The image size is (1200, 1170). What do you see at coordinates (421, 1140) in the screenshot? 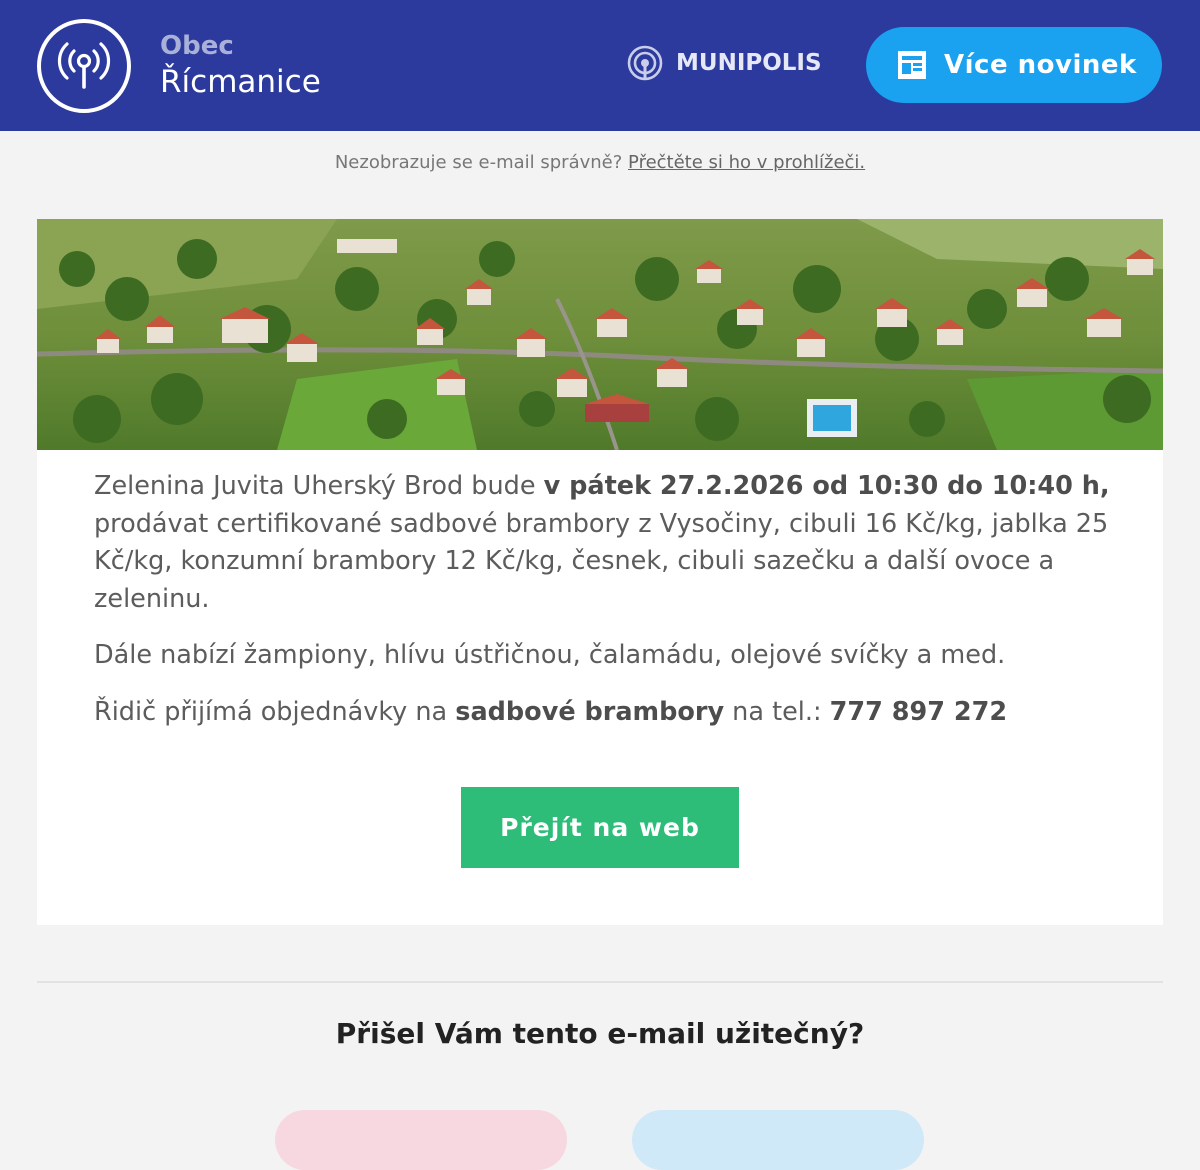
I see `feedback-yes-button` at bounding box center [421, 1140].